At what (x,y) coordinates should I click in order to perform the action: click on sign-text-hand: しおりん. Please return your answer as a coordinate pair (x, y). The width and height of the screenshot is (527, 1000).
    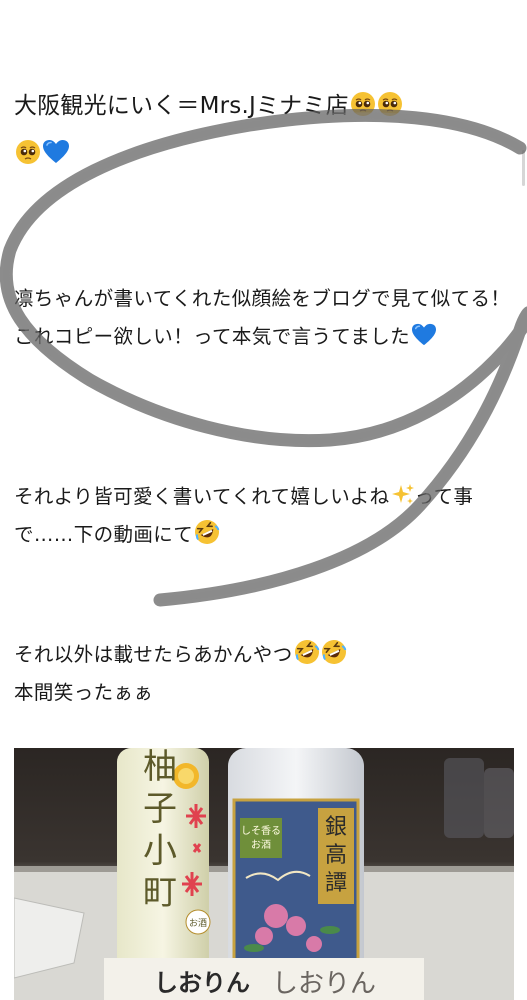
    Looking at the image, I should click on (324, 984).